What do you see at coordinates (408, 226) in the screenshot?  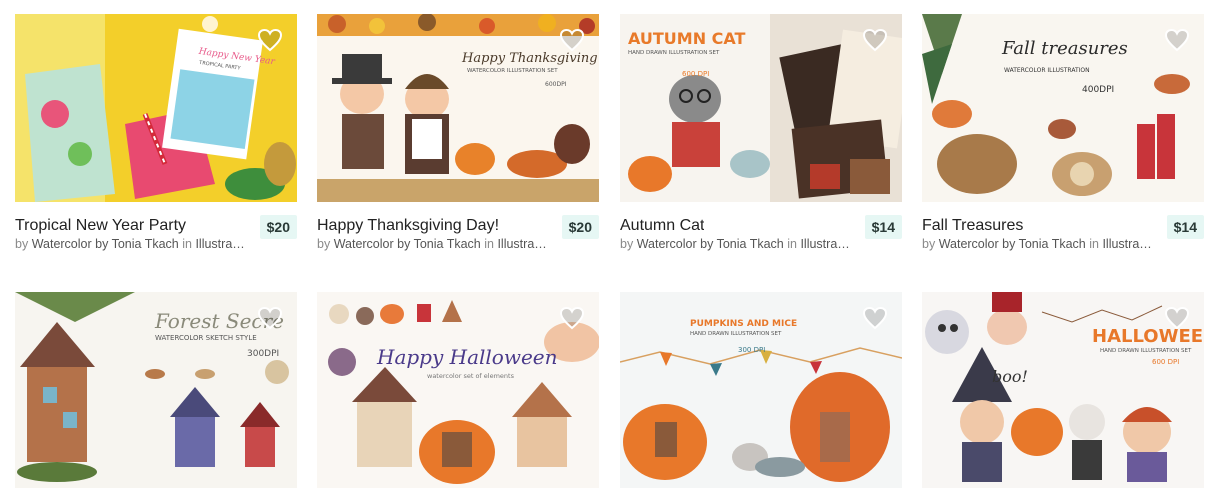 I see `product-title: Happy Thanksgiving Day!` at bounding box center [408, 226].